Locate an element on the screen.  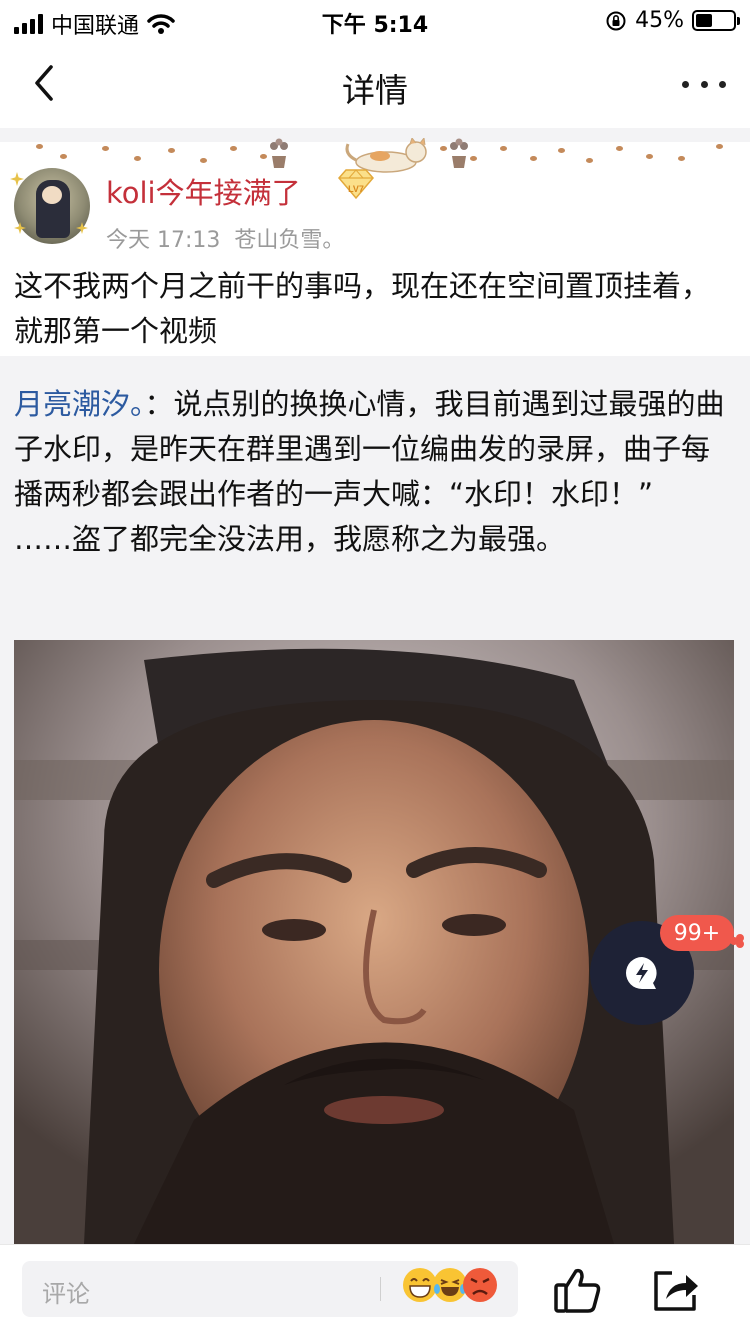
angry-emoji-icon is located at coordinates (480, 1285).